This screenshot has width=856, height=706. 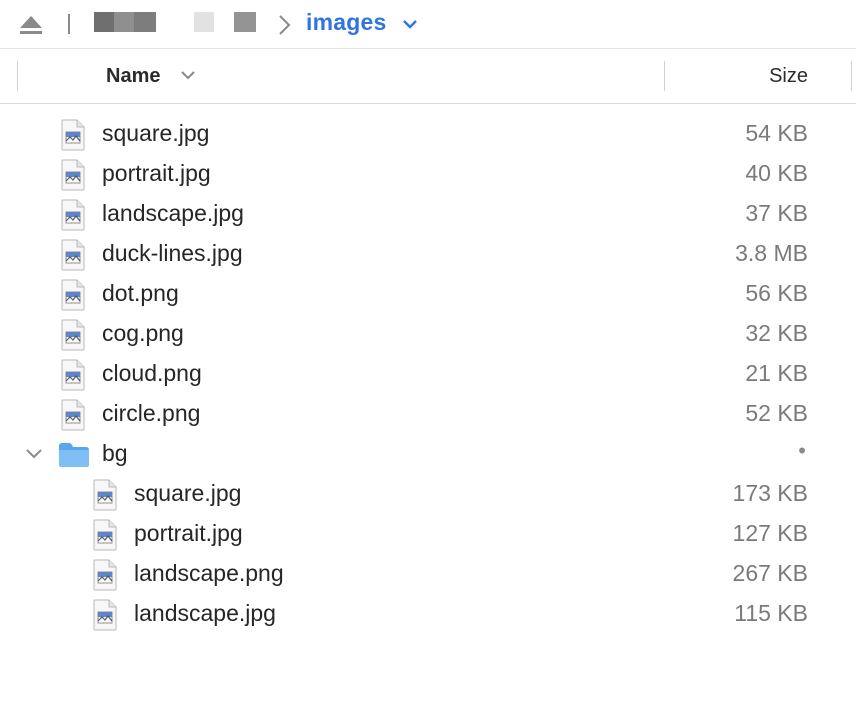 What do you see at coordinates (776, 413) in the screenshot?
I see `file-size: 52 KB` at bounding box center [776, 413].